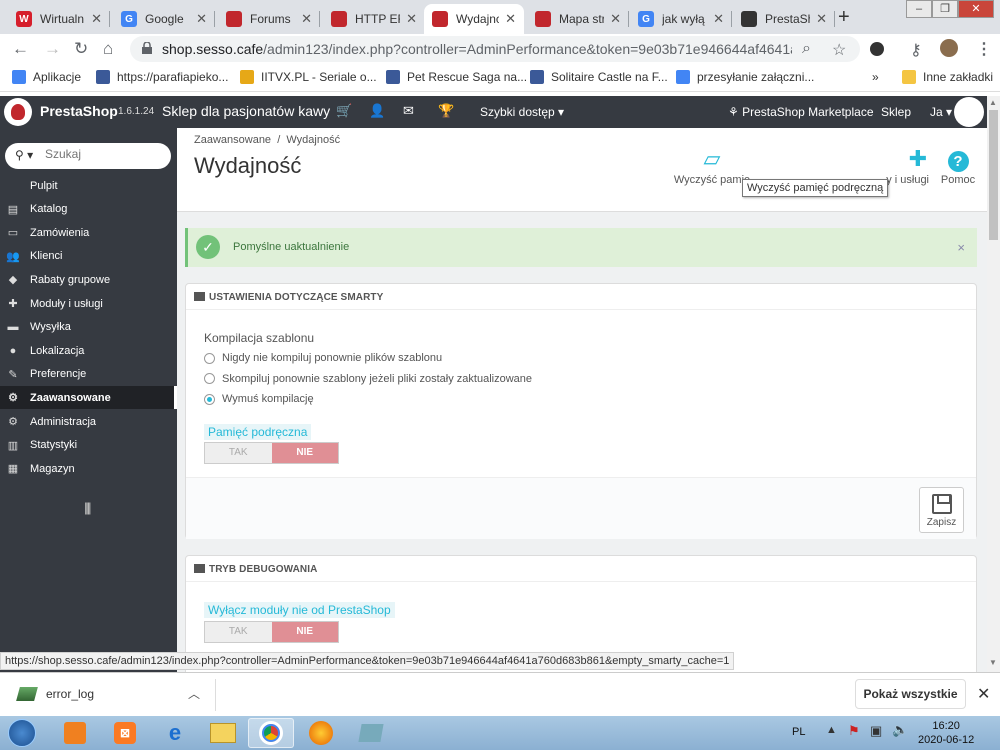  What do you see at coordinates (88, 327) in the screenshot?
I see `sidebar-item-wysy-ka: ▬ Wysyłka` at bounding box center [88, 327].